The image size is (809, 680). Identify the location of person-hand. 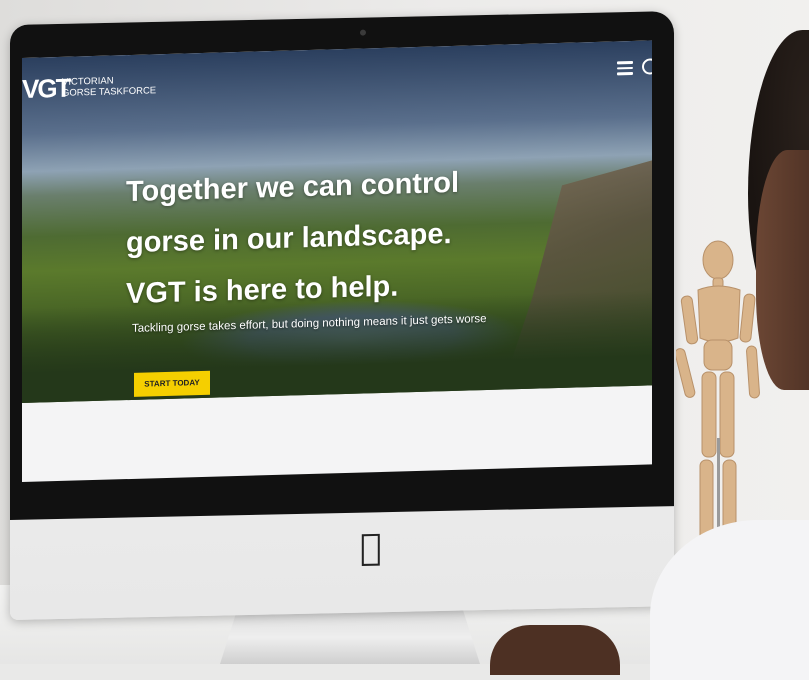
(555, 650).